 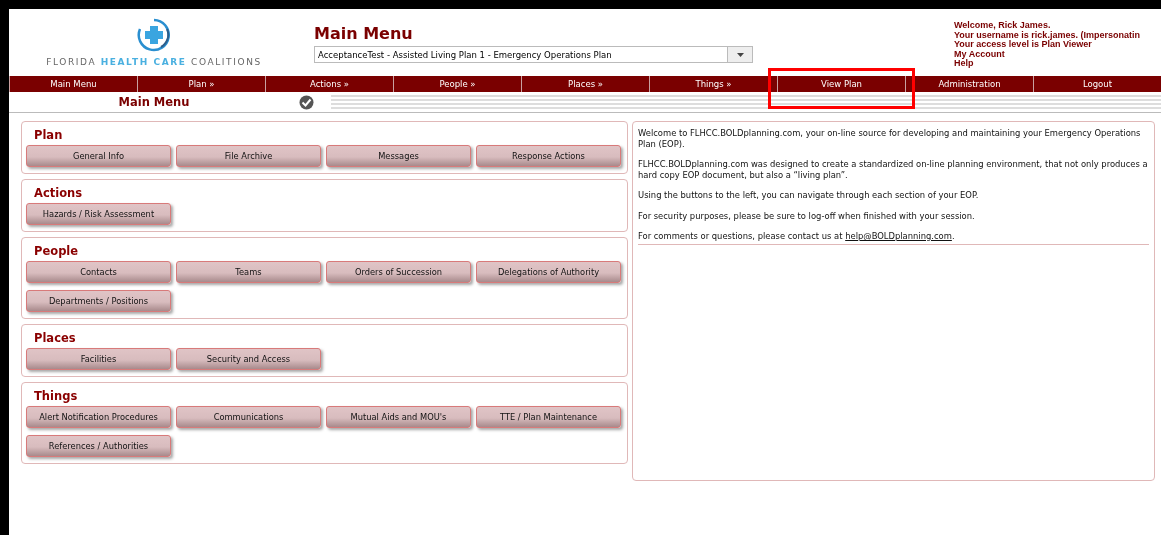 I want to click on group-heading: Actions, so click(x=59, y=193).